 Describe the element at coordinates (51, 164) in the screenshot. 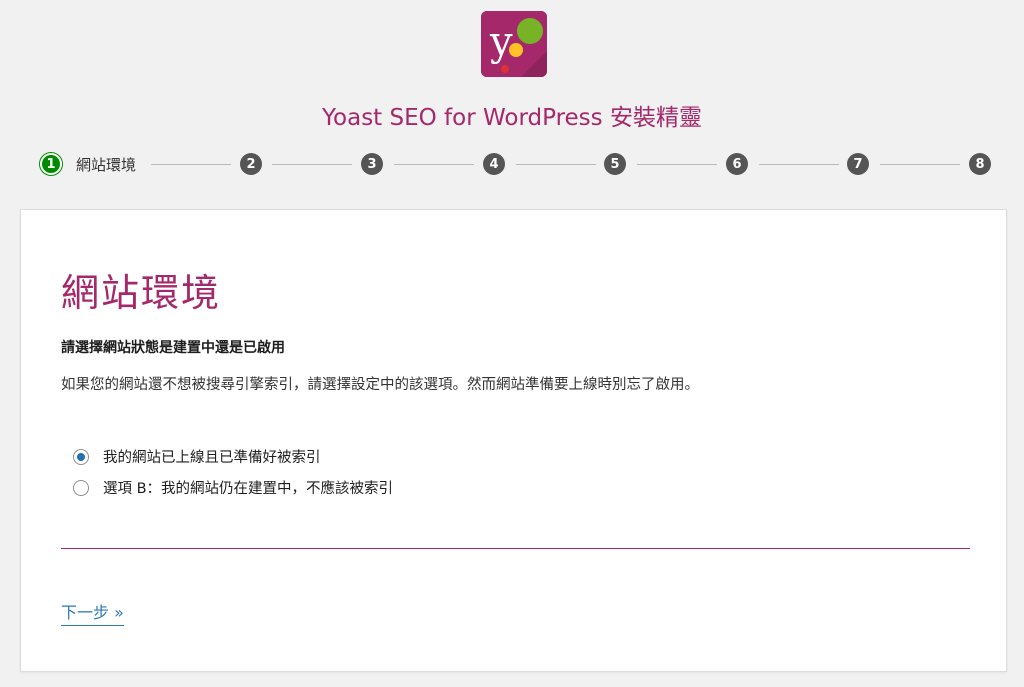

I see `step-1: 1` at that location.